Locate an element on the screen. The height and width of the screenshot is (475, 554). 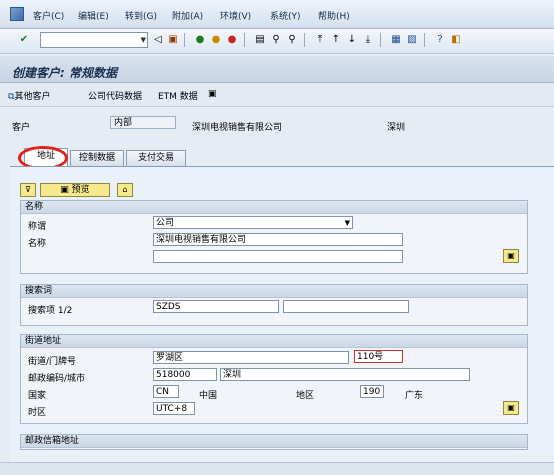
region-field: 190 is located at coordinates (372, 391).